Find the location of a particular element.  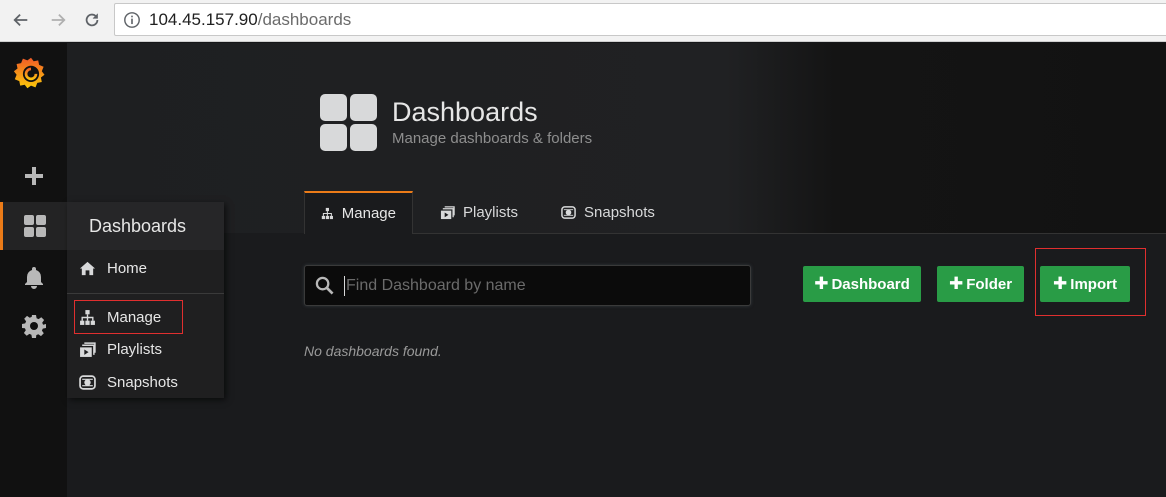

tab-manage: Manage is located at coordinates (358, 212).